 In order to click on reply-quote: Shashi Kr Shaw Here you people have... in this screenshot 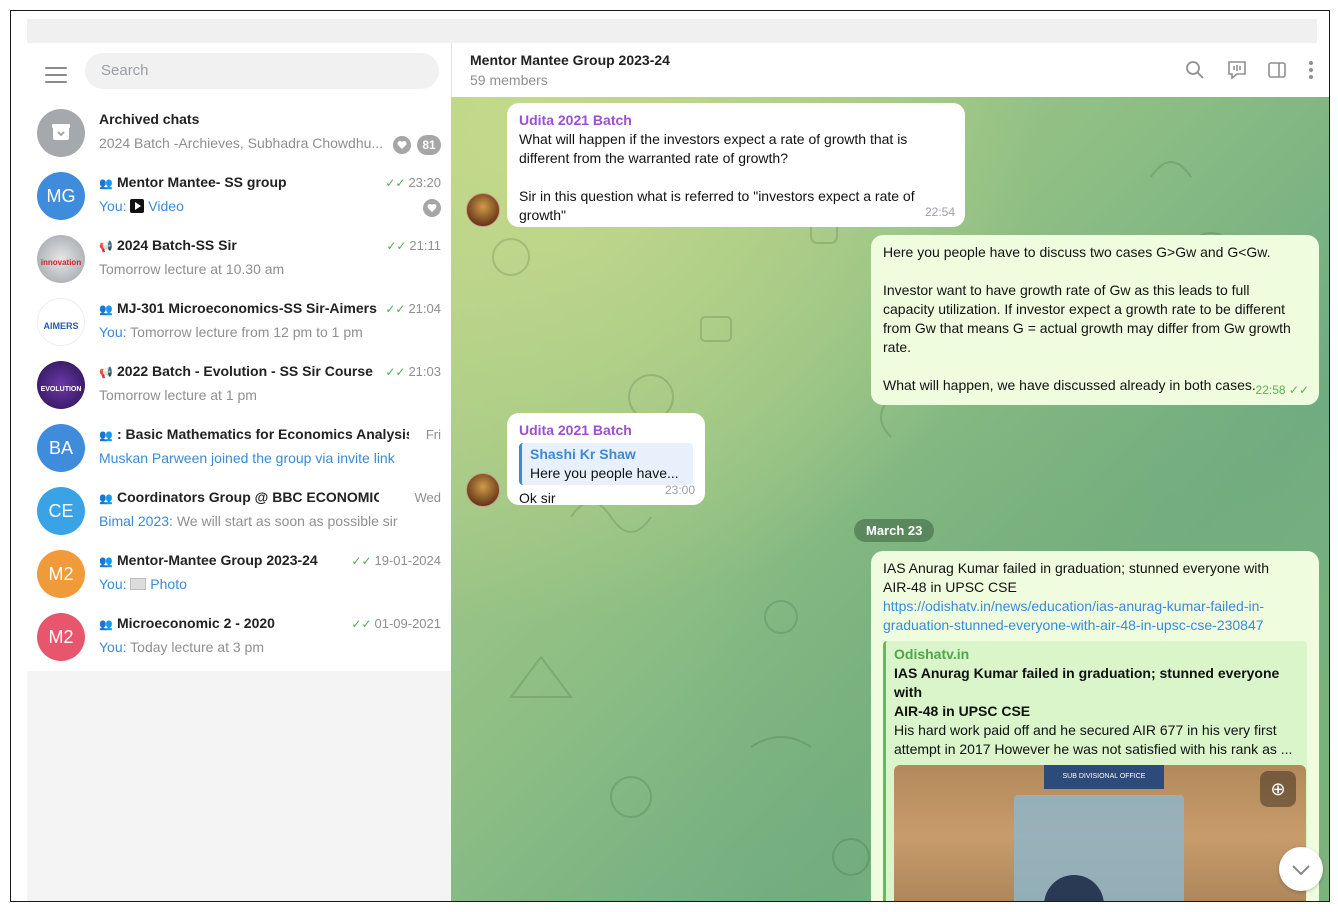, I will do `click(606, 464)`.